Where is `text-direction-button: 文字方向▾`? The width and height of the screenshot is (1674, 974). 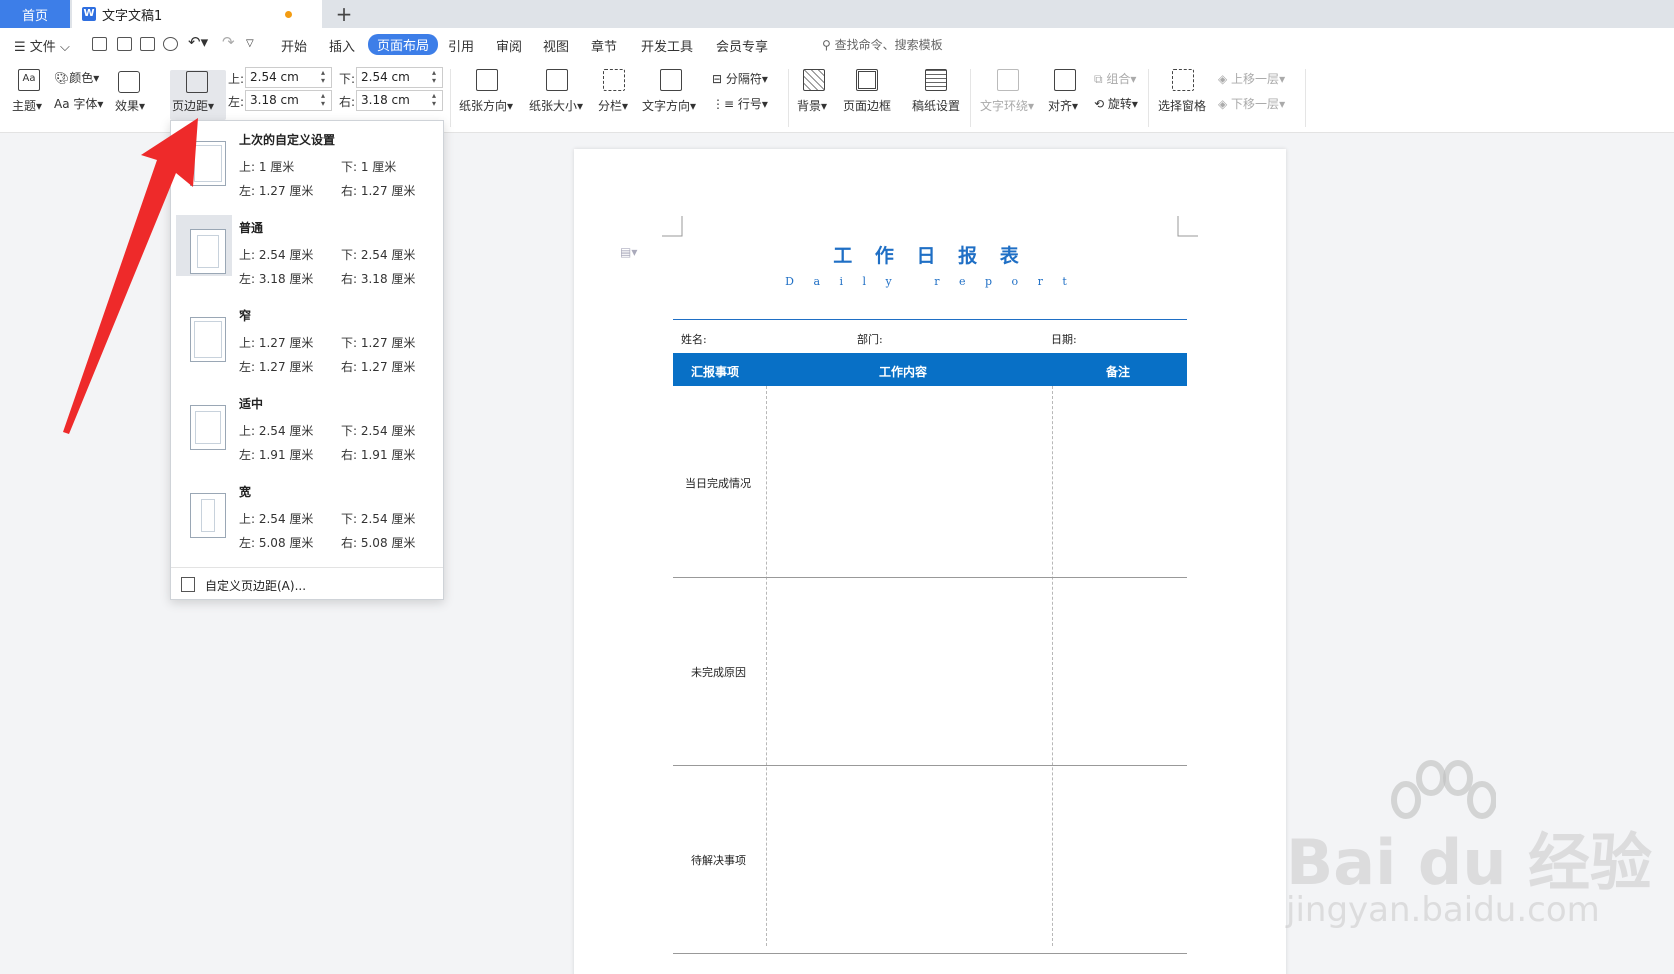
text-direction-button: 文字方向▾ is located at coordinates (669, 105).